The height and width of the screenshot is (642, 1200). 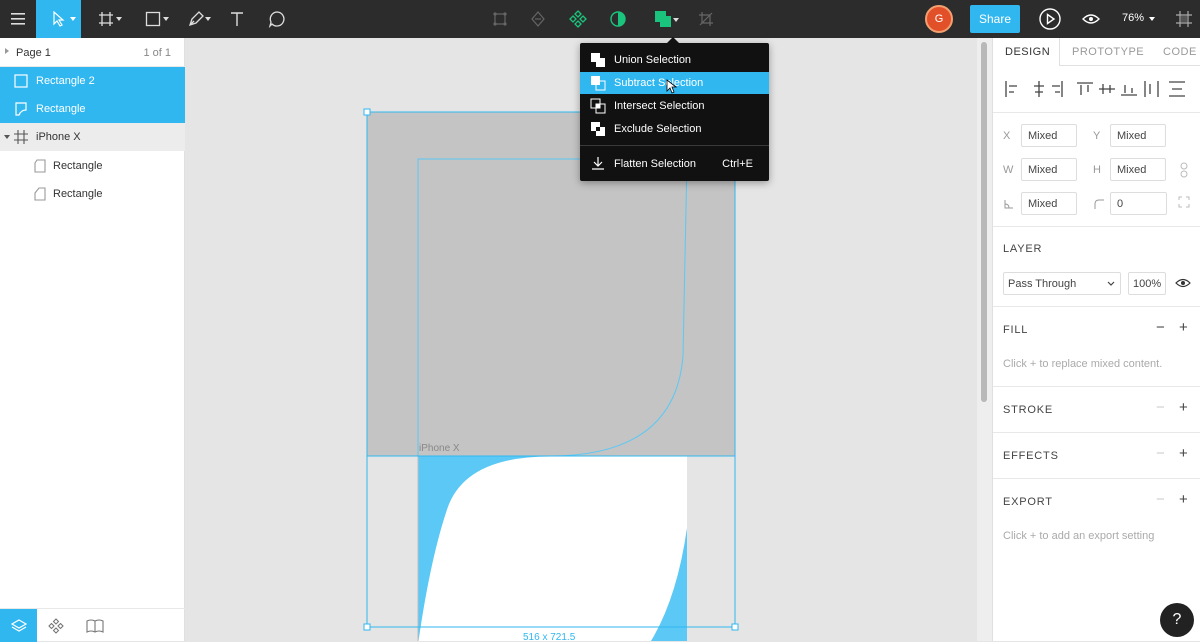 What do you see at coordinates (1184, 170) in the screenshot?
I see `constrain-proportions-icon` at bounding box center [1184, 170].